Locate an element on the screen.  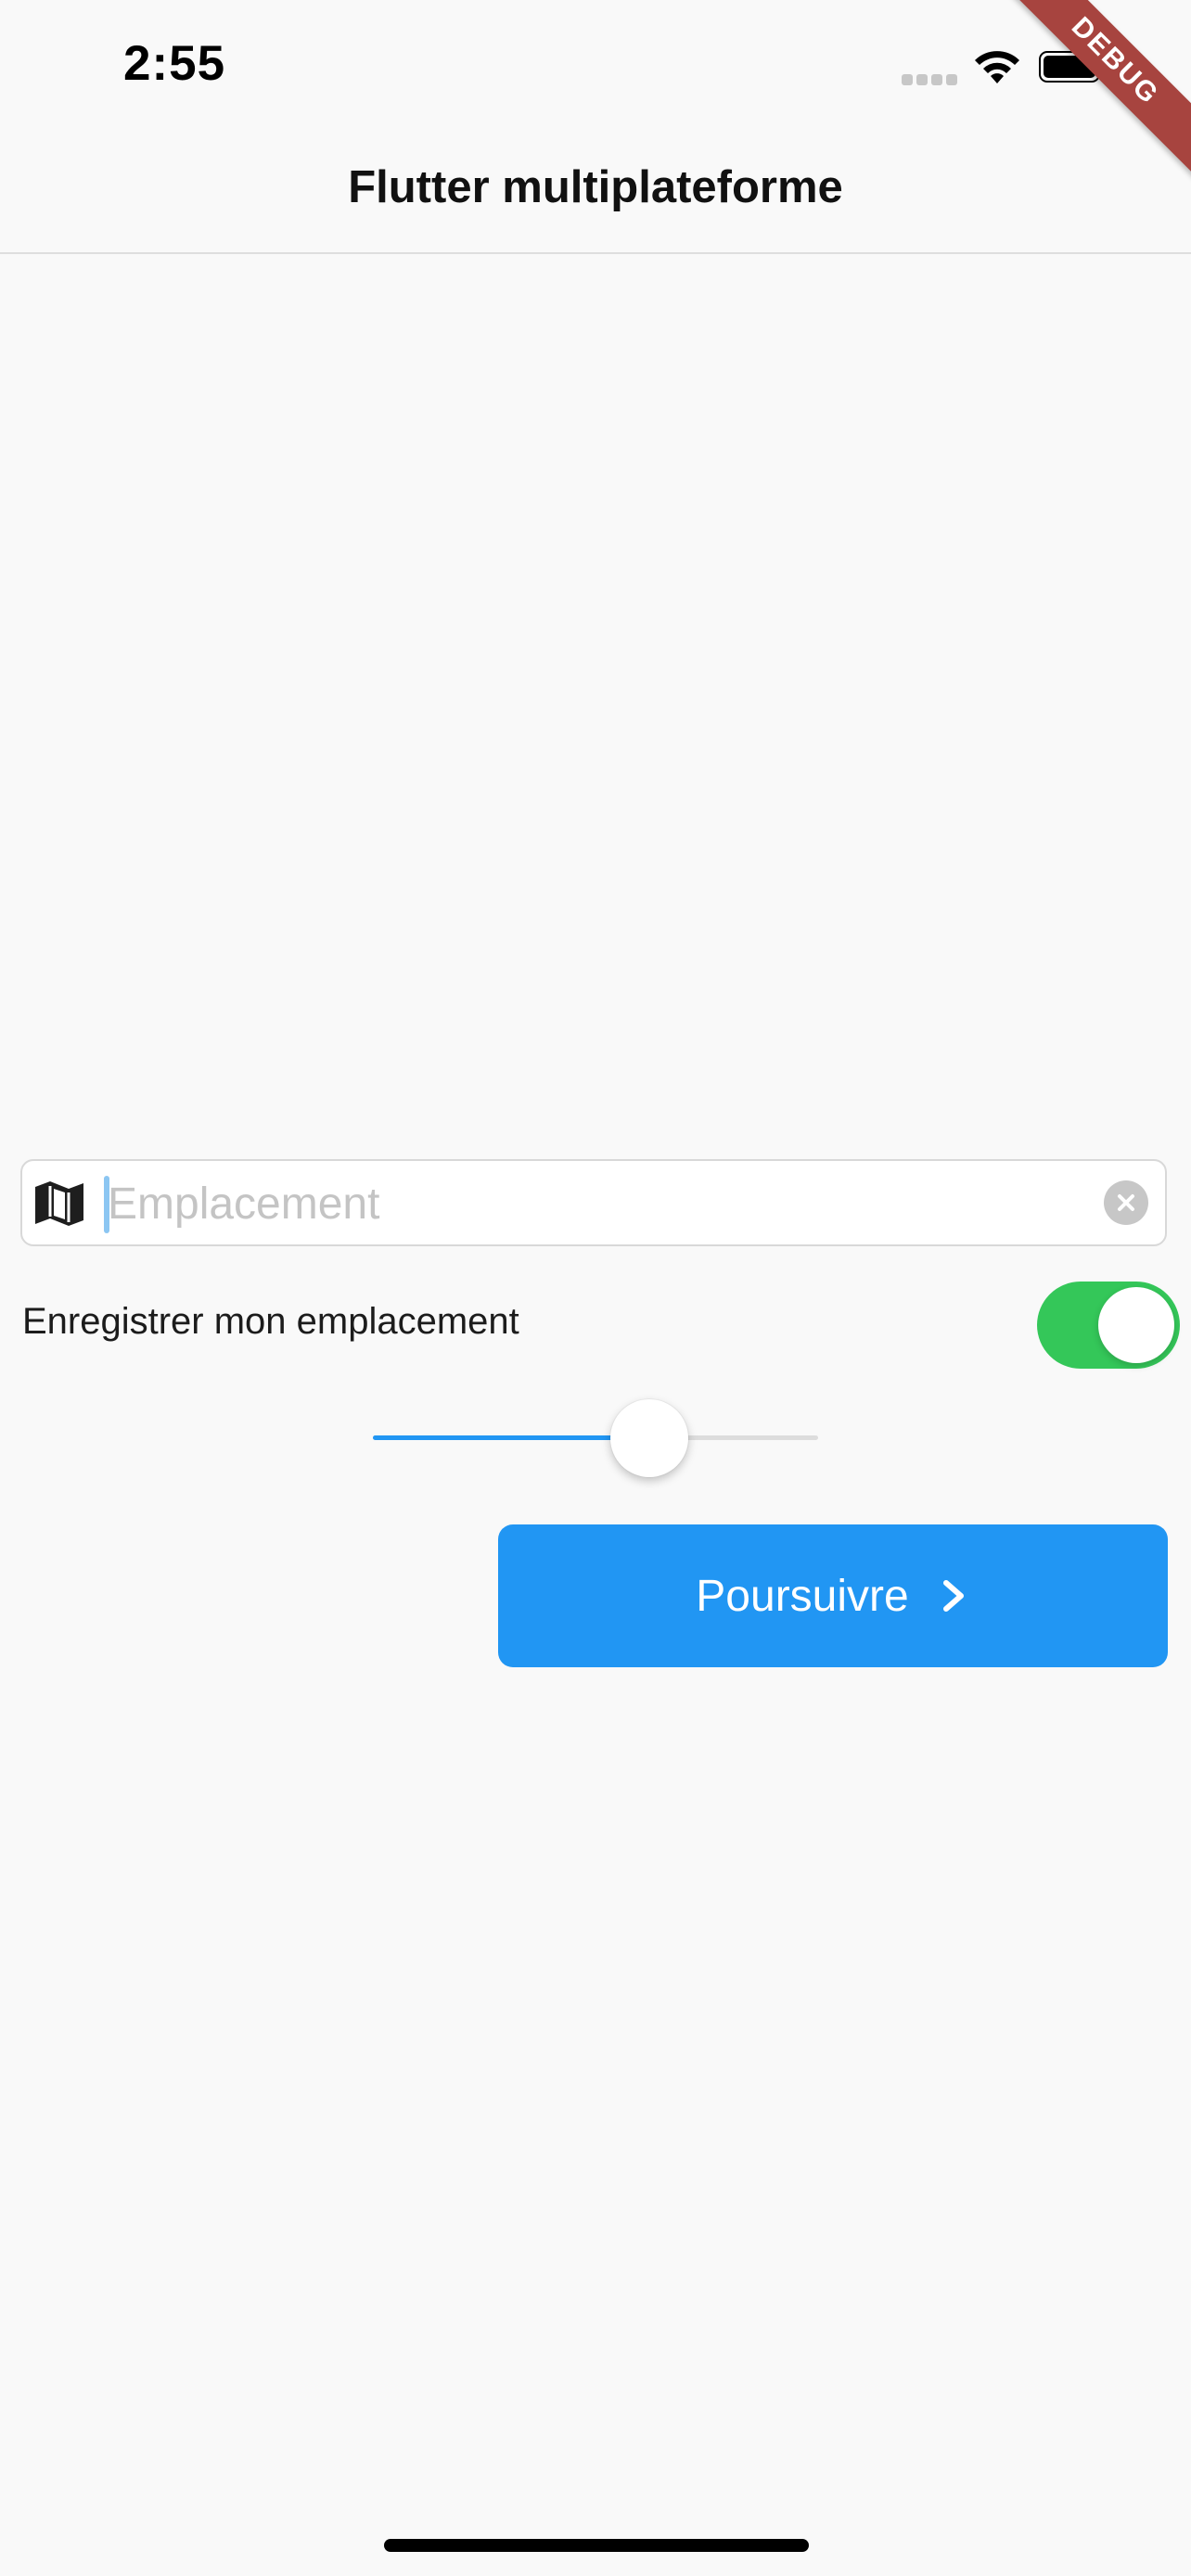
continue-button: Poursuivre is located at coordinates (833, 1595).